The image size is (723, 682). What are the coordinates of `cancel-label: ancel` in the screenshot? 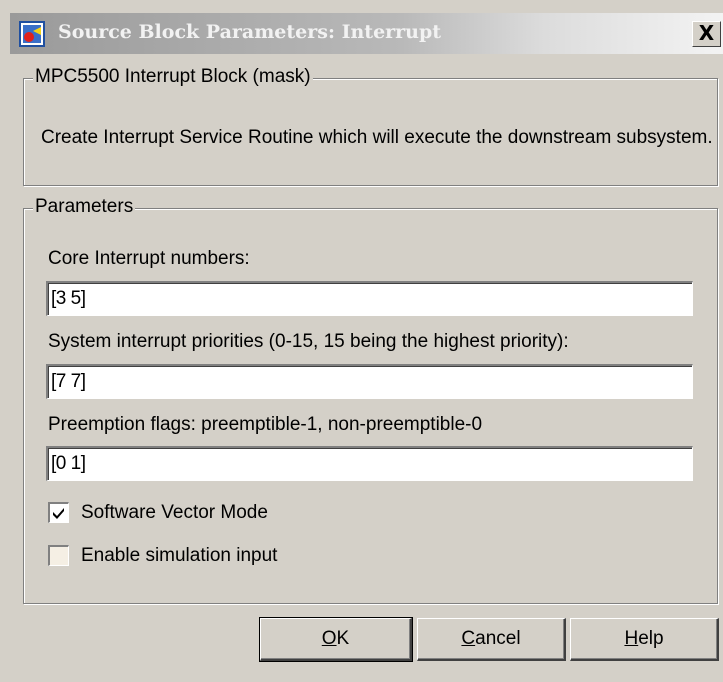 It's located at (498, 638).